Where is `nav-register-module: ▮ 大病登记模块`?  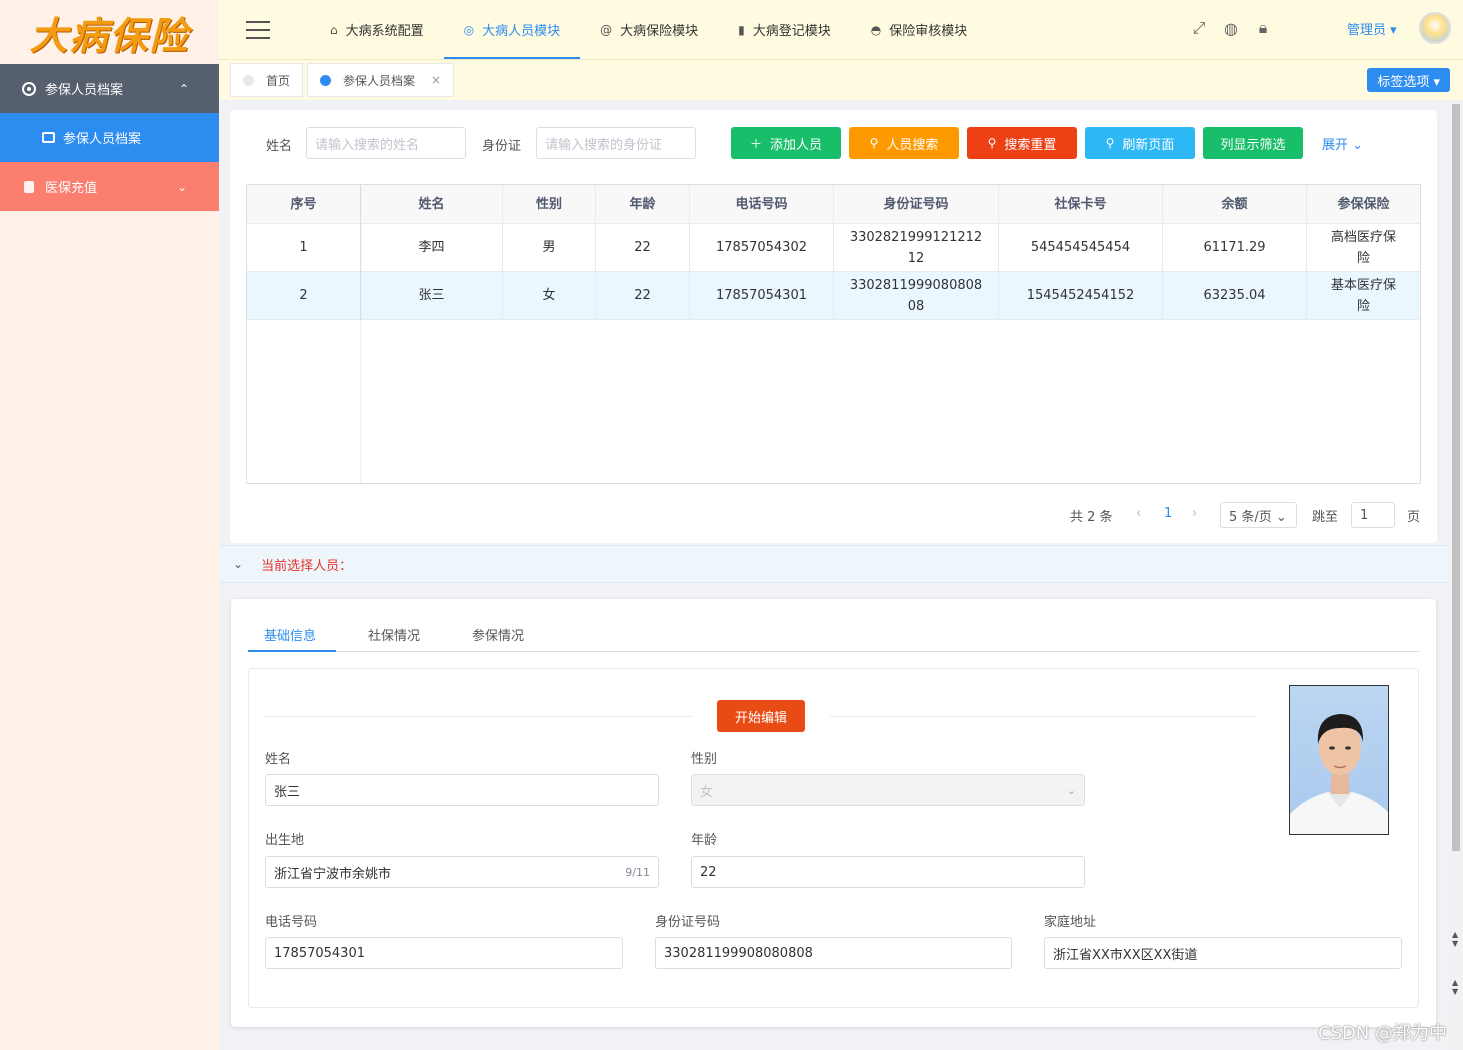 nav-register-module: ▮ 大病登记模块 is located at coordinates (784, 29).